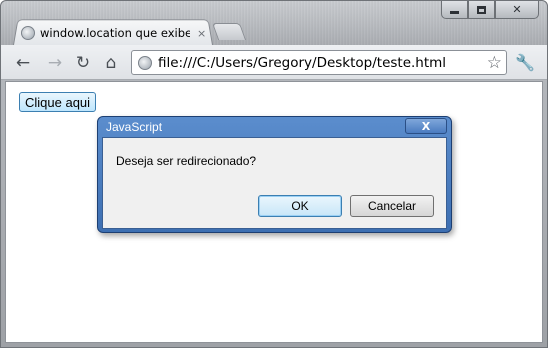 The width and height of the screenshot is (548, 348). I want to click on back-button: ←, so click(23, 63).